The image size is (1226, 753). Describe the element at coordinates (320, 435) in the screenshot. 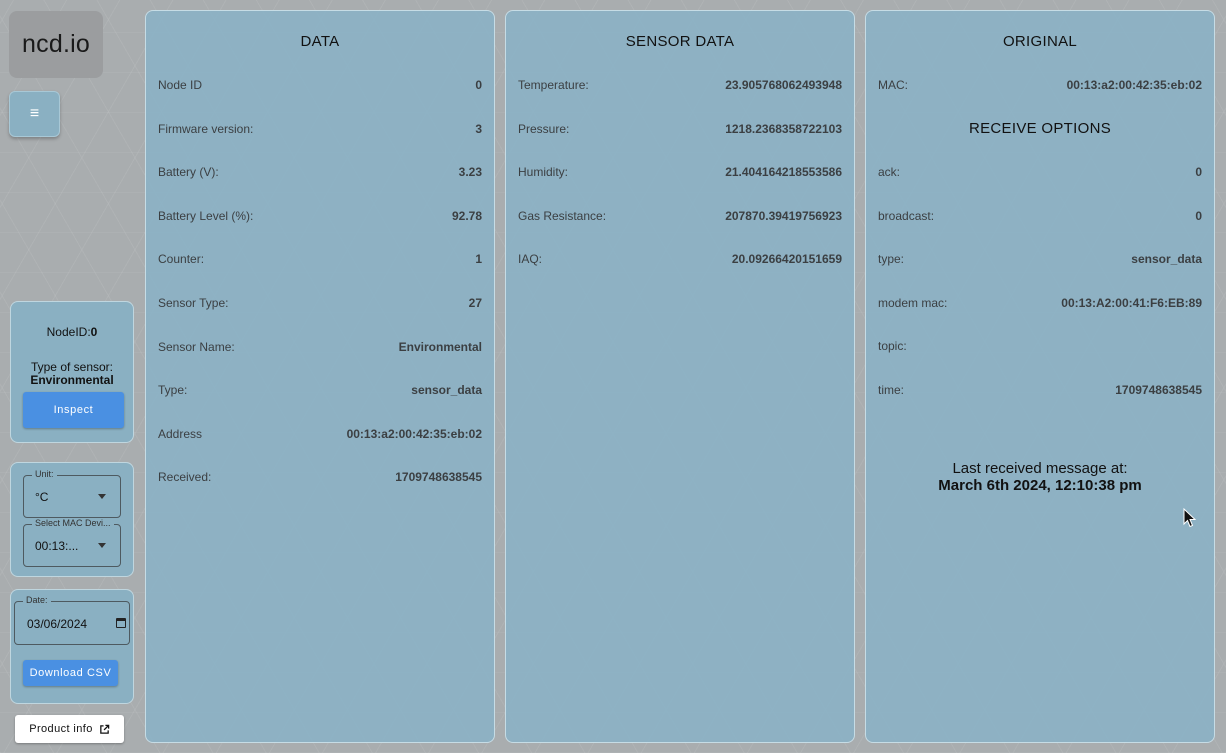

I see `data-row: Address 00:13:a2:00:42:35:eb:02` at that location.